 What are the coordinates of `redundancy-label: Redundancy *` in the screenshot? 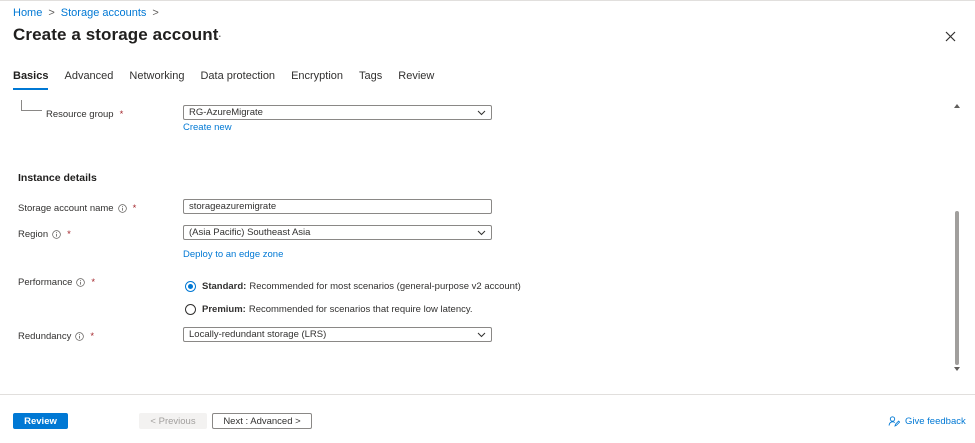 It's located at (56, 336).